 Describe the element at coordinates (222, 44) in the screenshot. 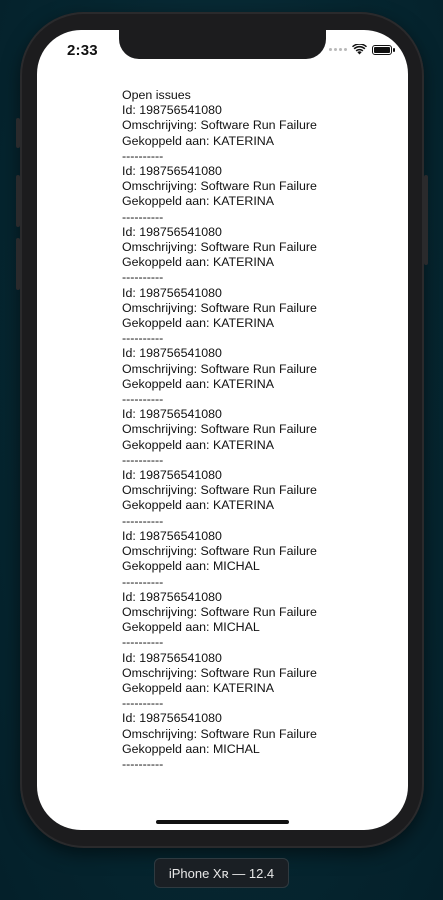

I see `notch` at that location.